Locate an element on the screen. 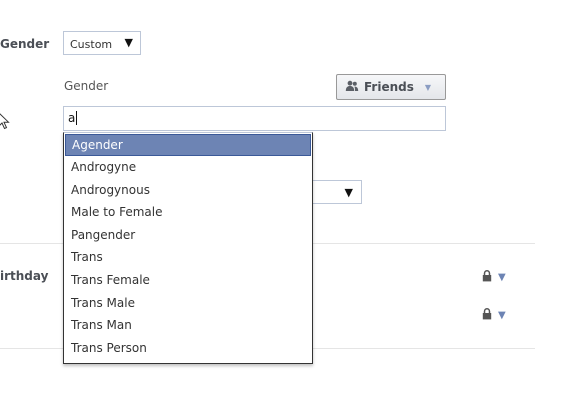 The height and width of the screenshot is (403, 567). privacy-selector-button: Friends ▼ is located at coordinates (391, 87).